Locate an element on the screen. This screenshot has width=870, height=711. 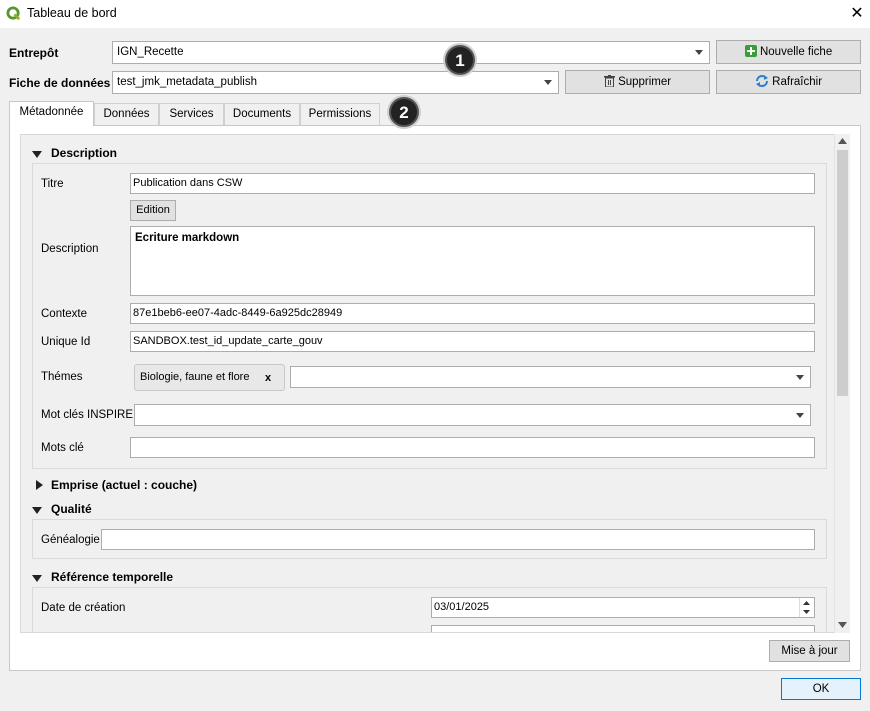
temporelle-header: Référence temporelle is located at coordinates (112, 577).